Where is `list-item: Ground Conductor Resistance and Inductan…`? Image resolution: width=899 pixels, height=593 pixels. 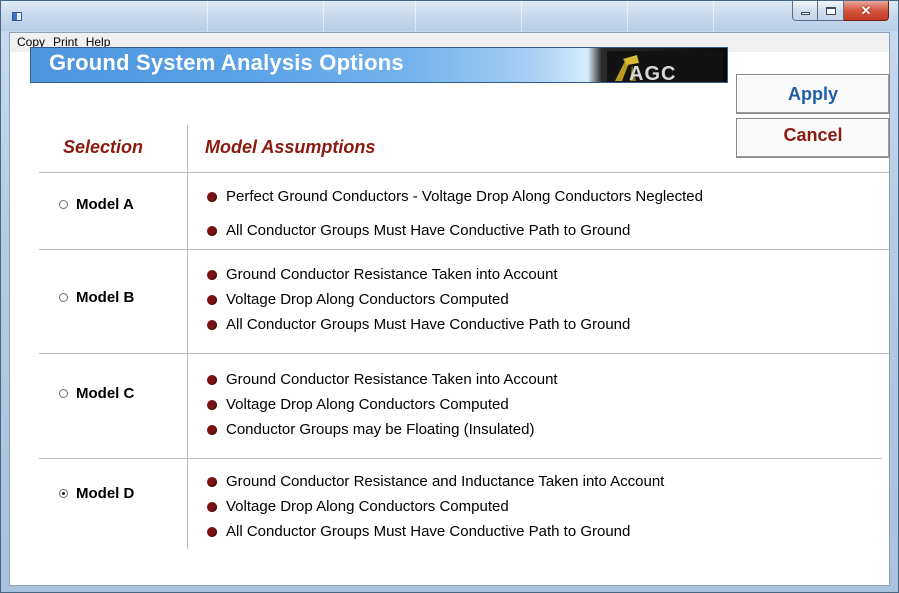 list-item: Ground Conductor Resistance and Inductan… is located at coordinates (435, 481).